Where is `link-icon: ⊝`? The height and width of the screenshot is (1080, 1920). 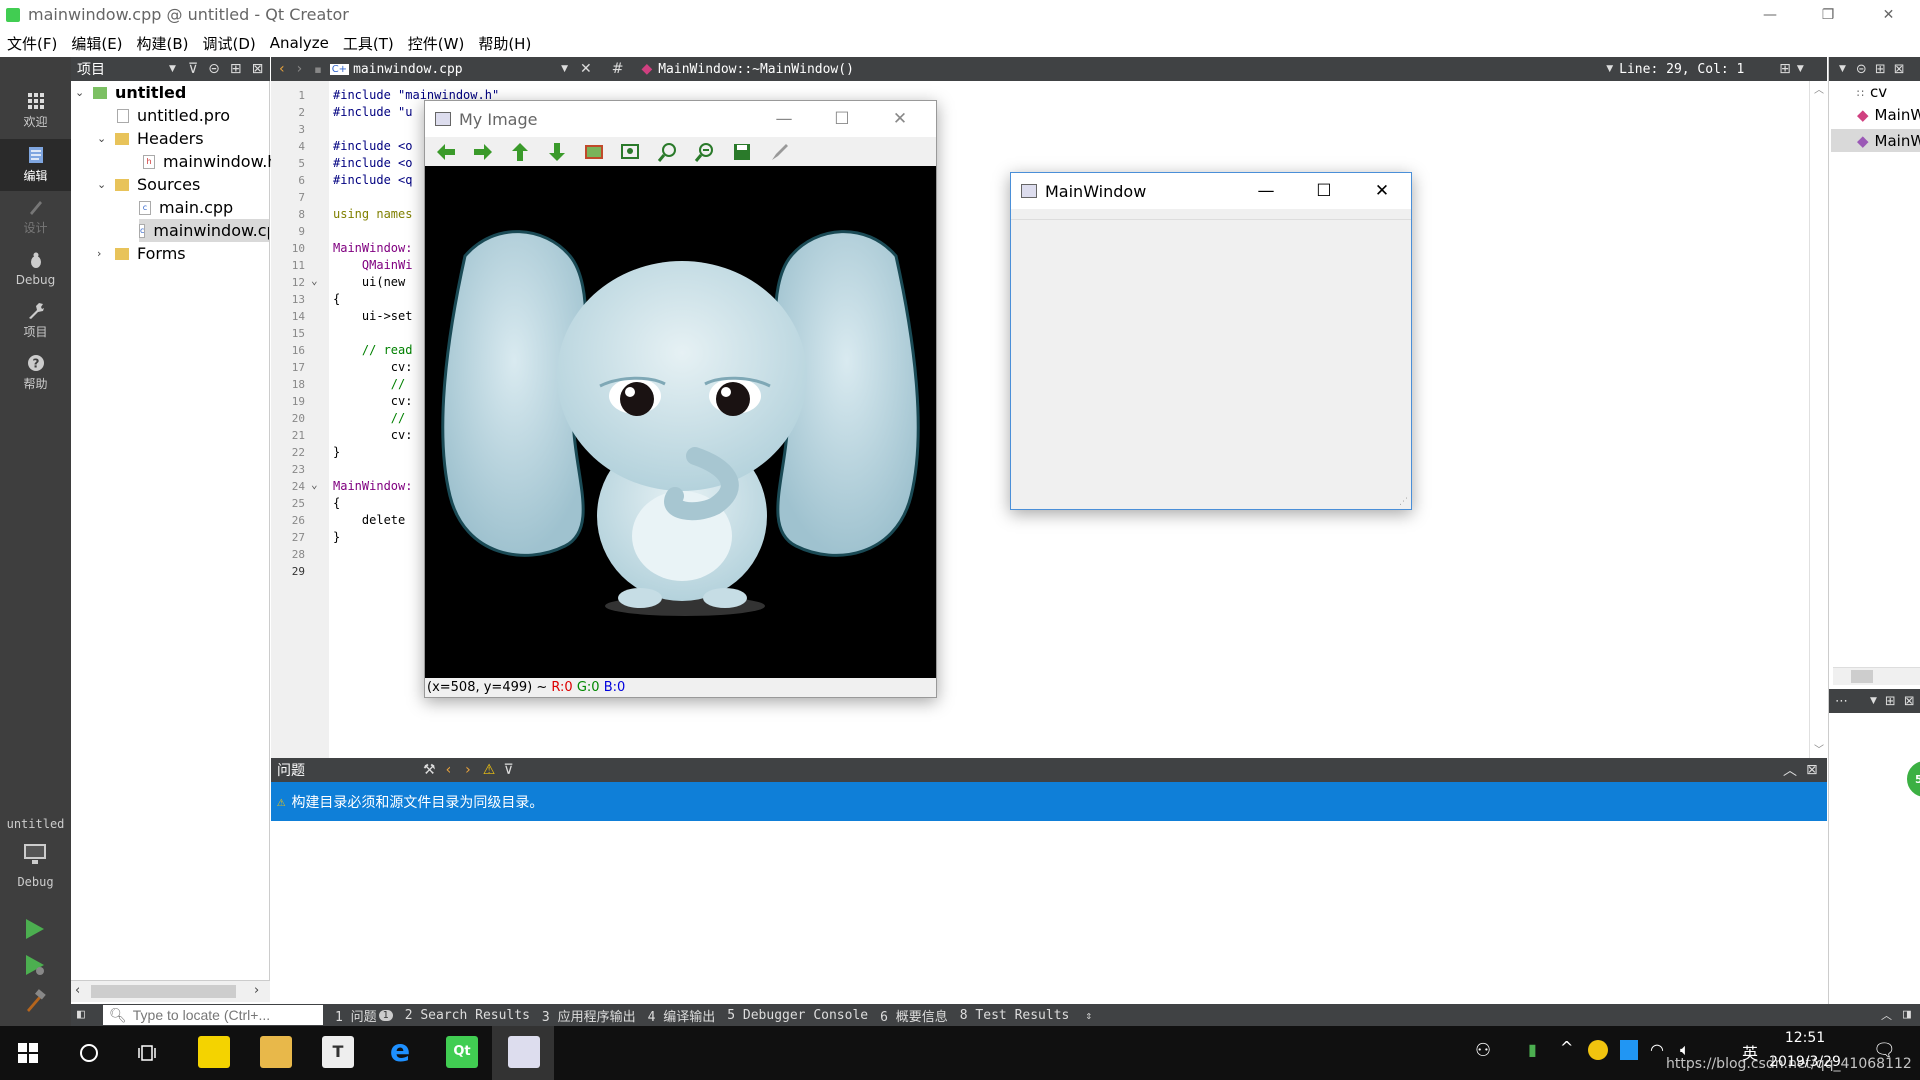
link-icon: ⊝ is located at coordinates (214, 69).